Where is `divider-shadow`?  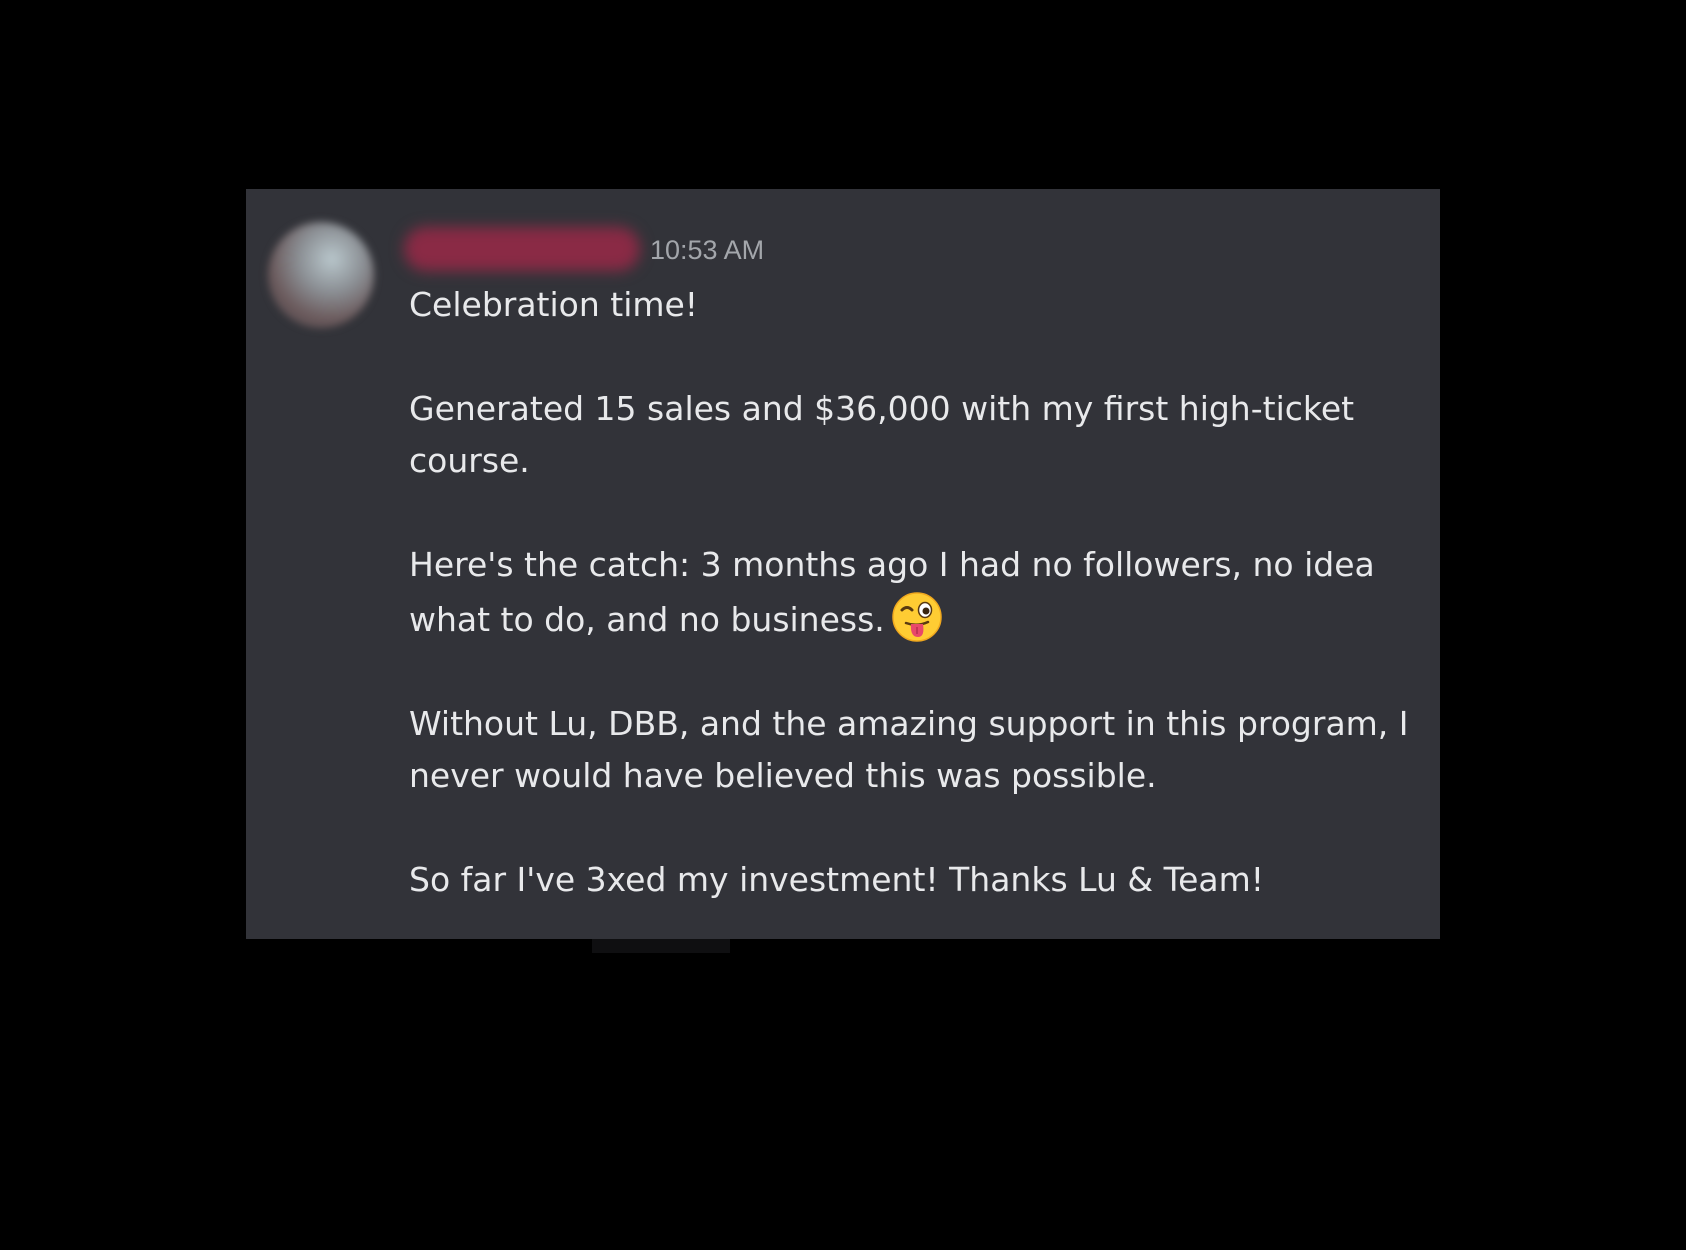 divider-shadow is located at coordinates (661, 946).